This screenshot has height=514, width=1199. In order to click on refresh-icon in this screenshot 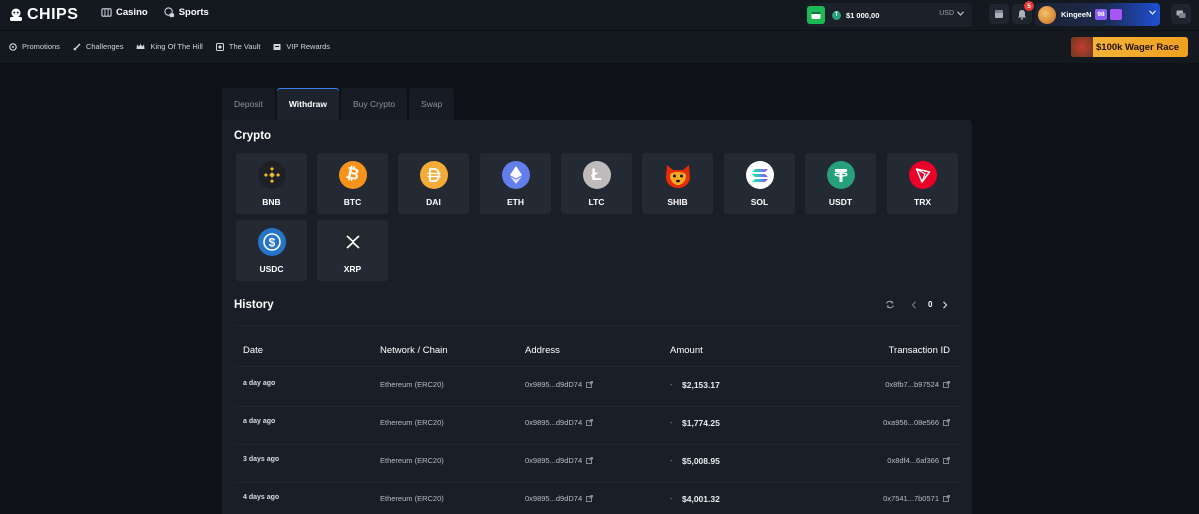, I will do `click(890, 304)`.